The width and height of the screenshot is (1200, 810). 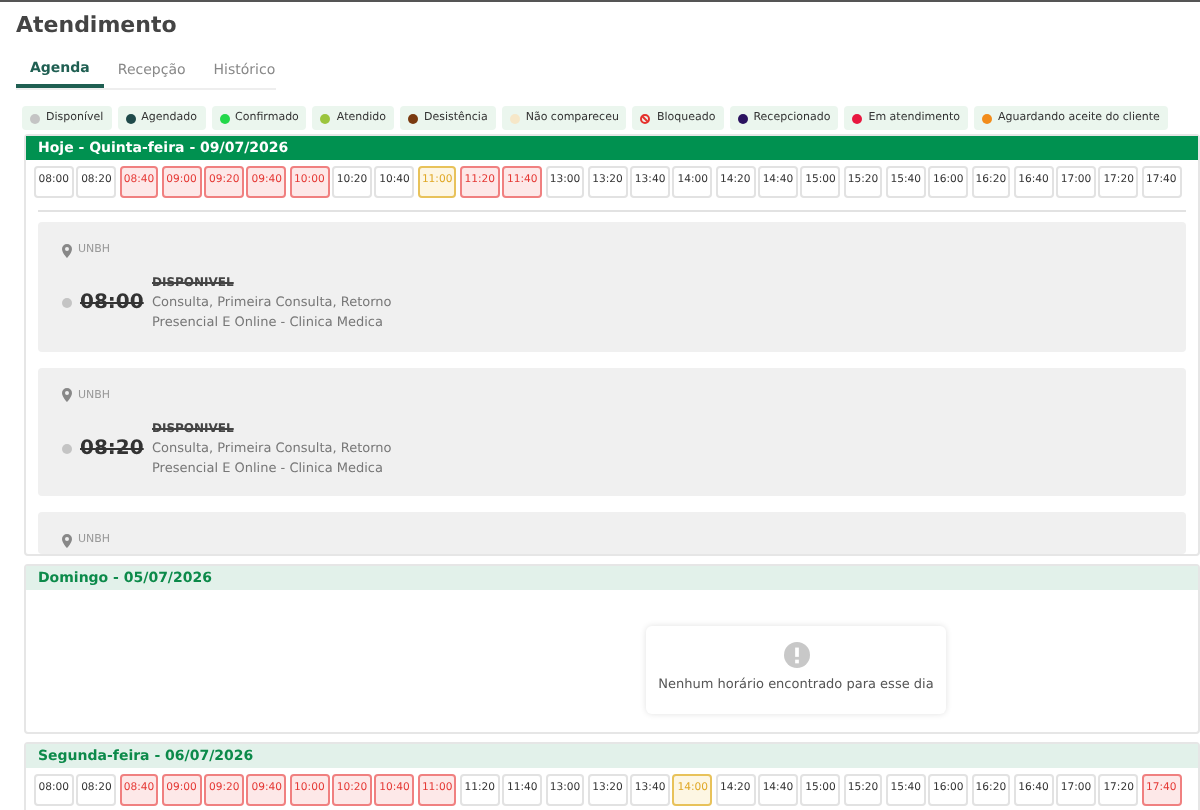 What do you see at coordinates (97, 26) in the screenshot?
I see `page-title: Atendimento` at bounding box center [97, 26].